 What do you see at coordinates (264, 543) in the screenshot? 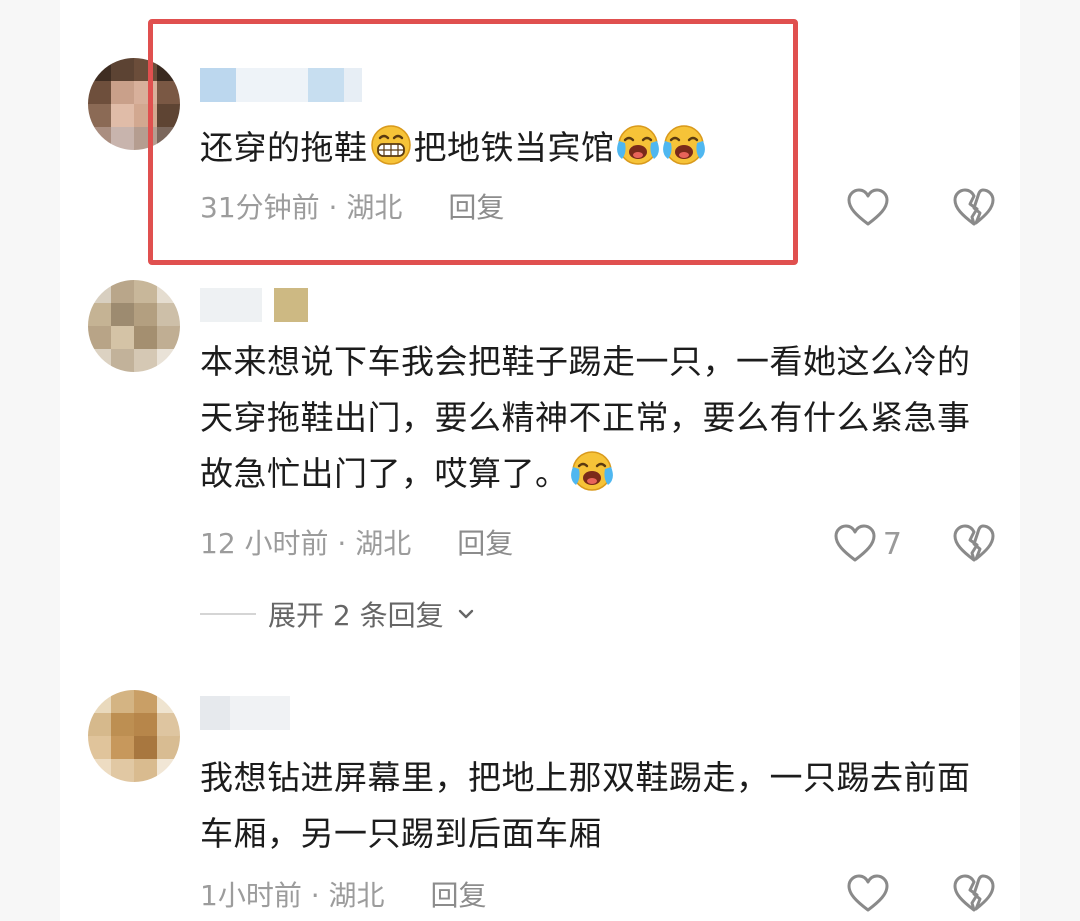
I see `comment-time: 12 小时前` at bounding box center [264, 543].